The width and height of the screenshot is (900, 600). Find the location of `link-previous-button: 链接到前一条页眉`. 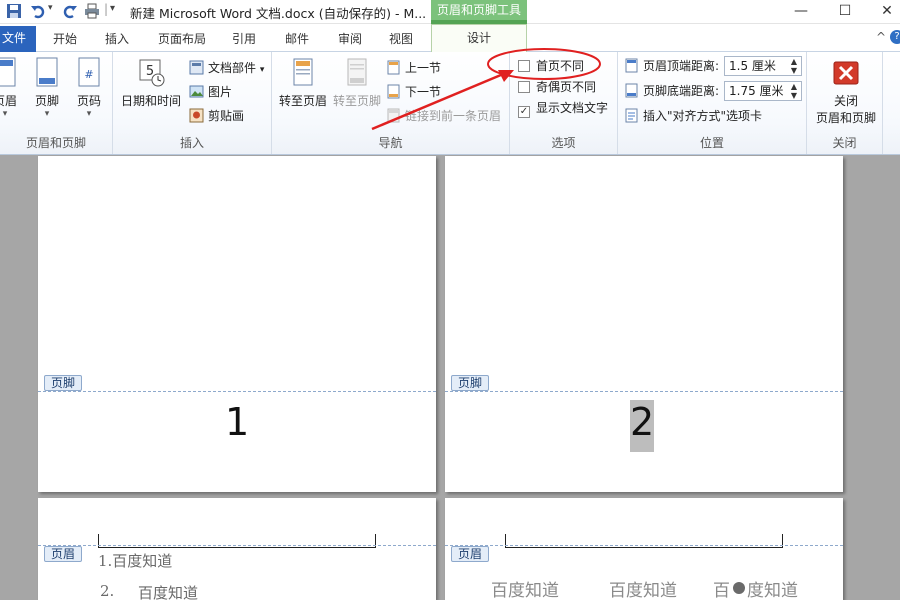

link-previous-button: 链接到前一条页眉 is located at coordinates (443, 116).